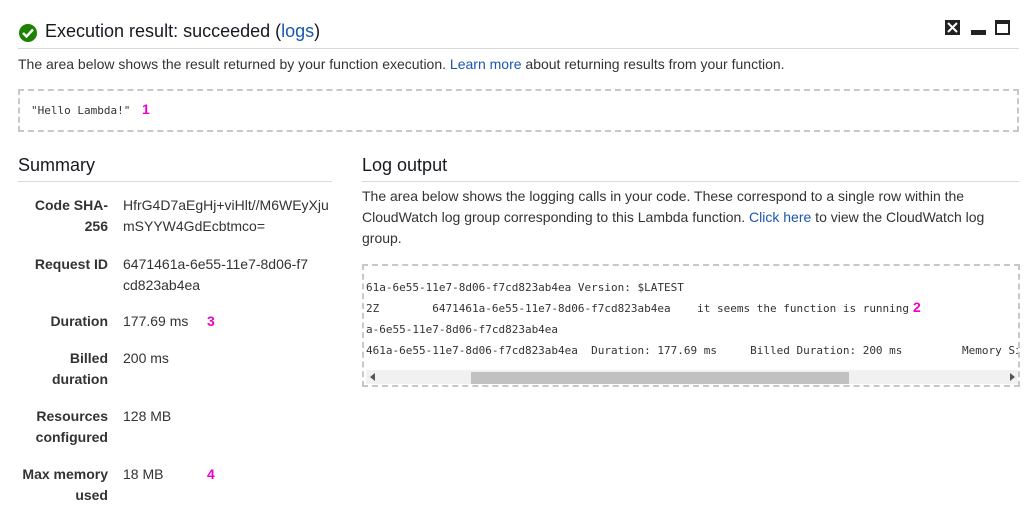 The height and width of the screenshot is (525, 1031). I want to click on request-id-label: Request ID, so click(71, 264).